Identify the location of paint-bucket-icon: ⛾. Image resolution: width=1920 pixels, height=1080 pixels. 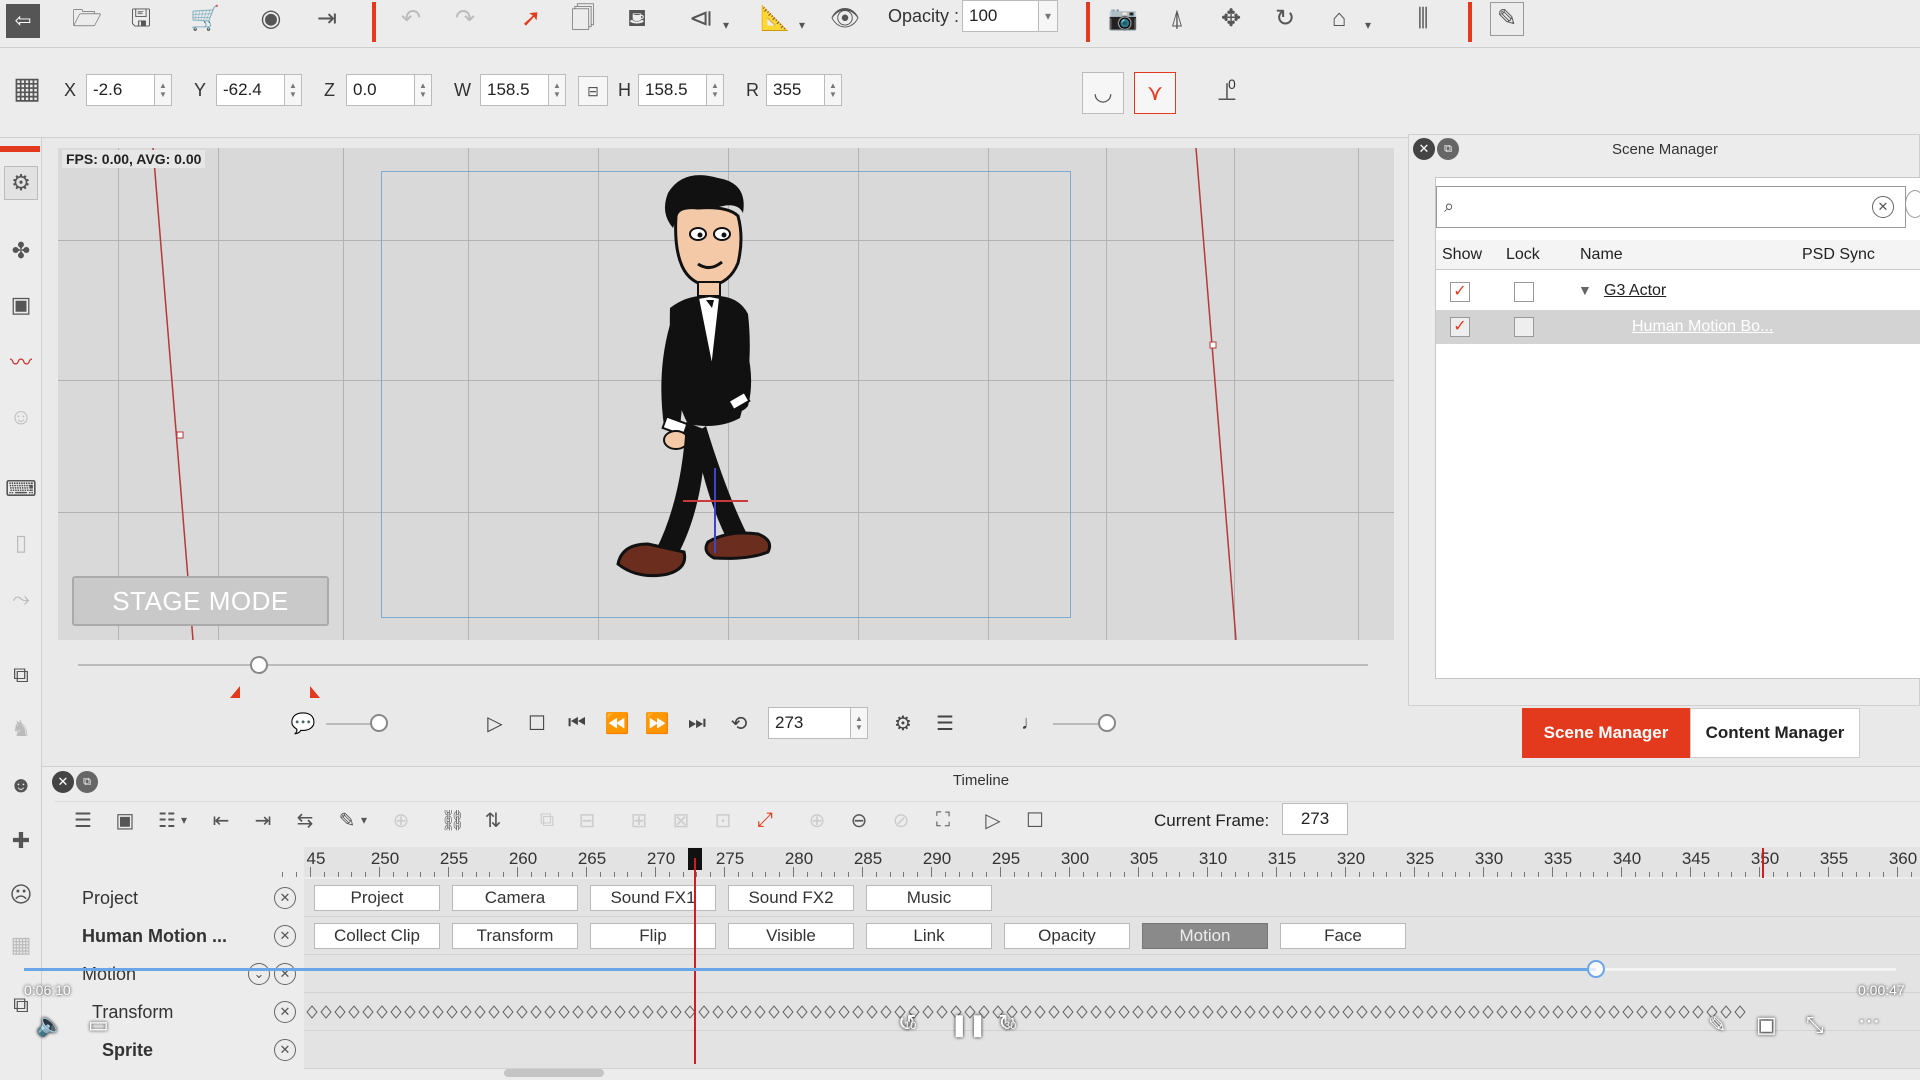
(637, 19).